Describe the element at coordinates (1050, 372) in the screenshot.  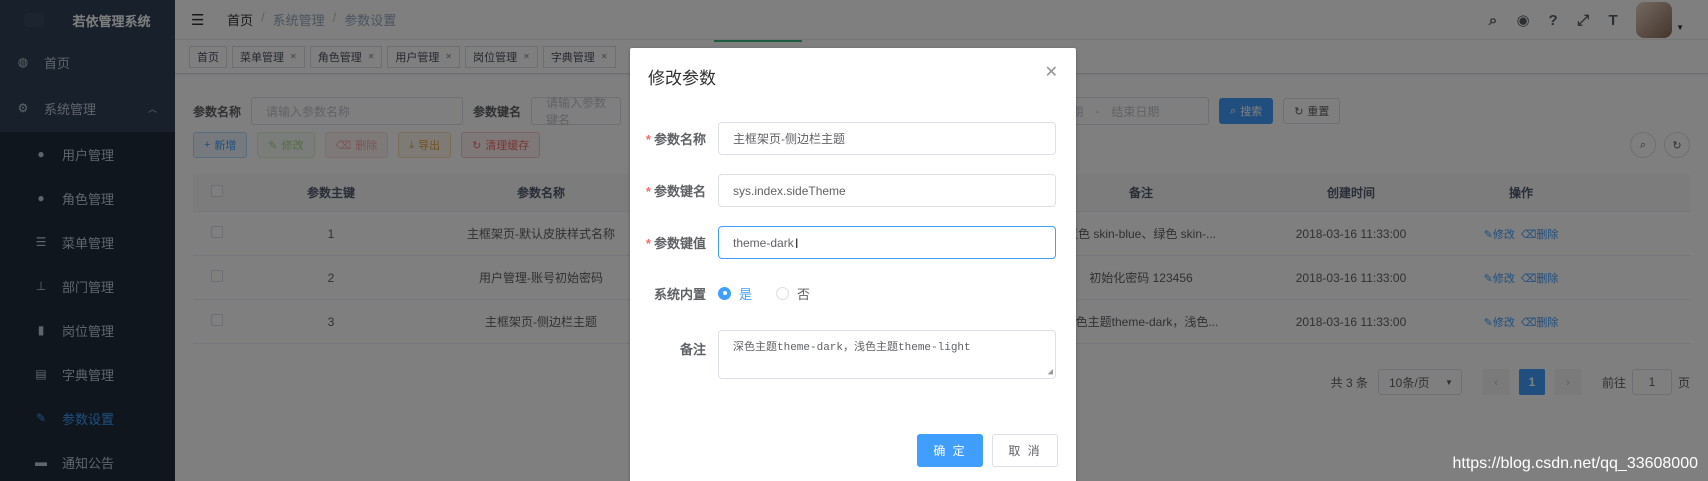
I see `resize-handle-icon: ◢` at that location.